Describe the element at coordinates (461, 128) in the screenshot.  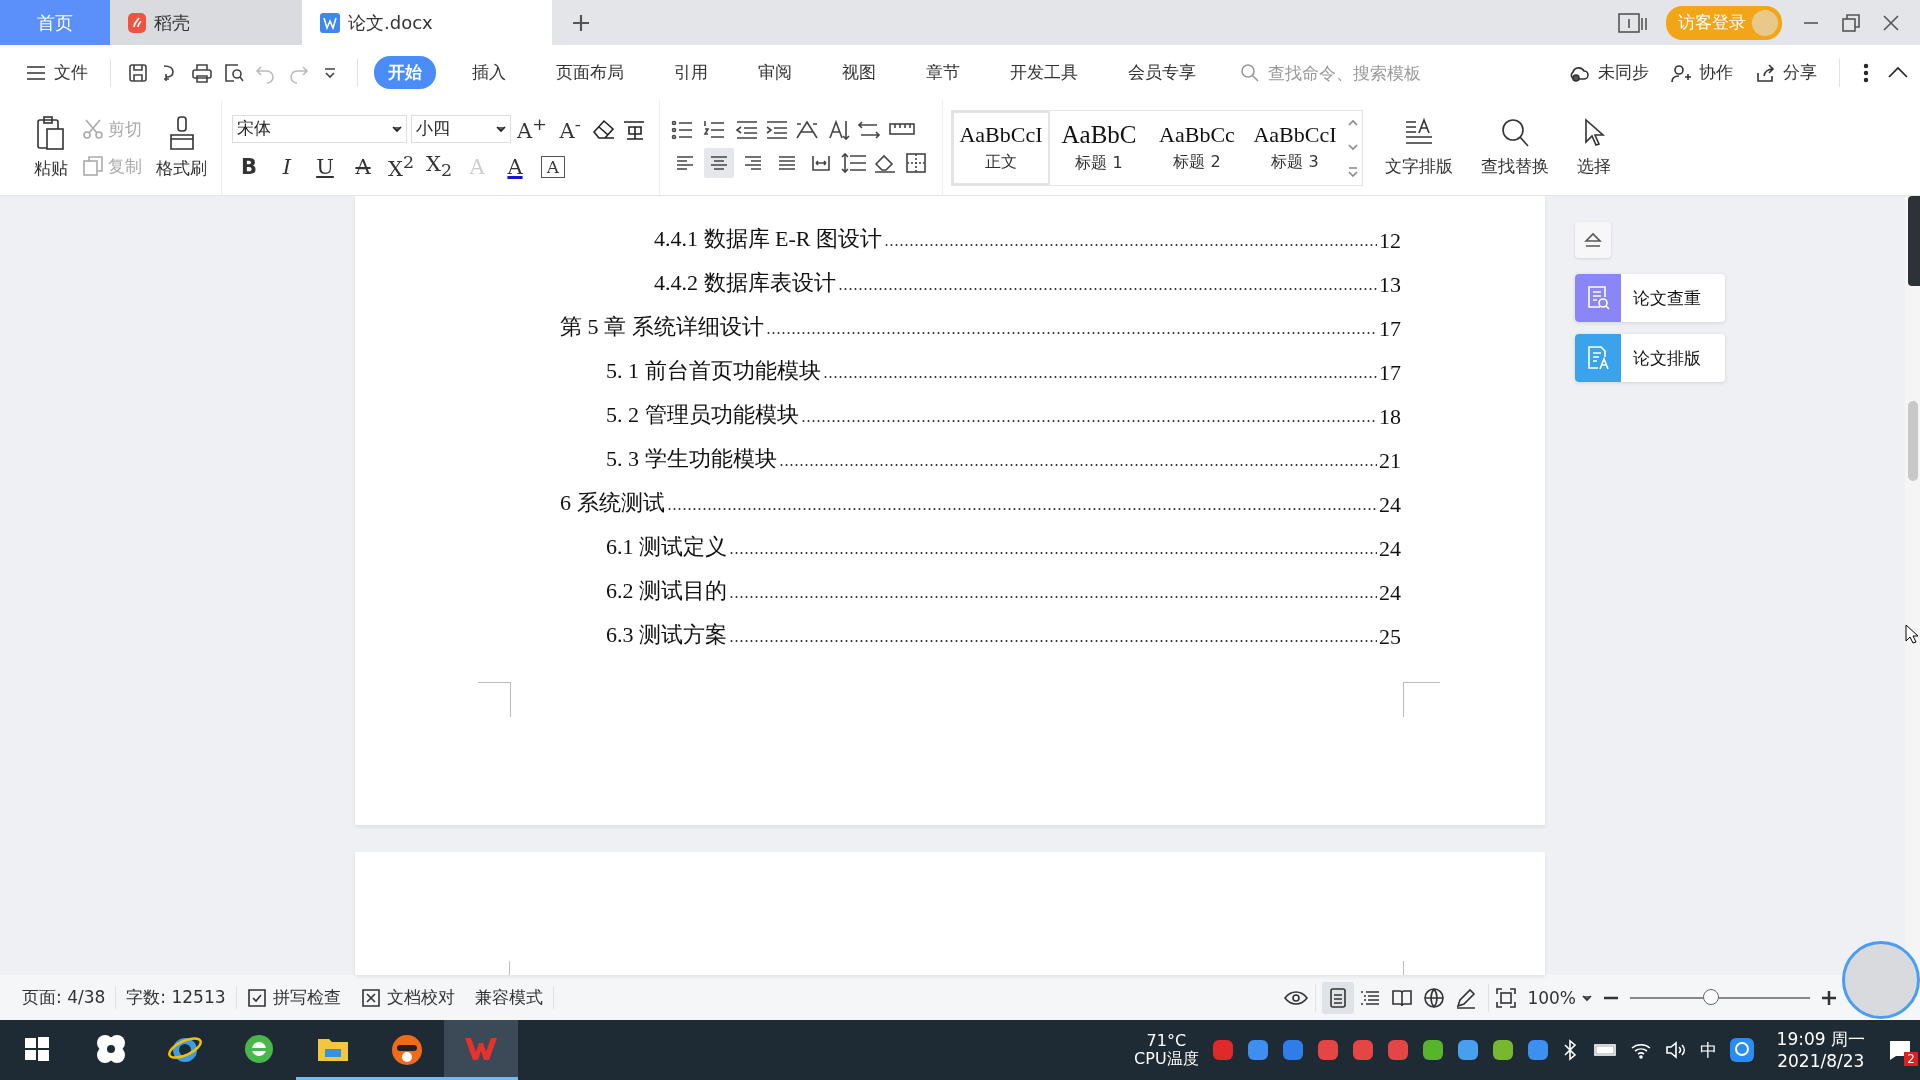
I see `font-size-select: 小四` at that location.